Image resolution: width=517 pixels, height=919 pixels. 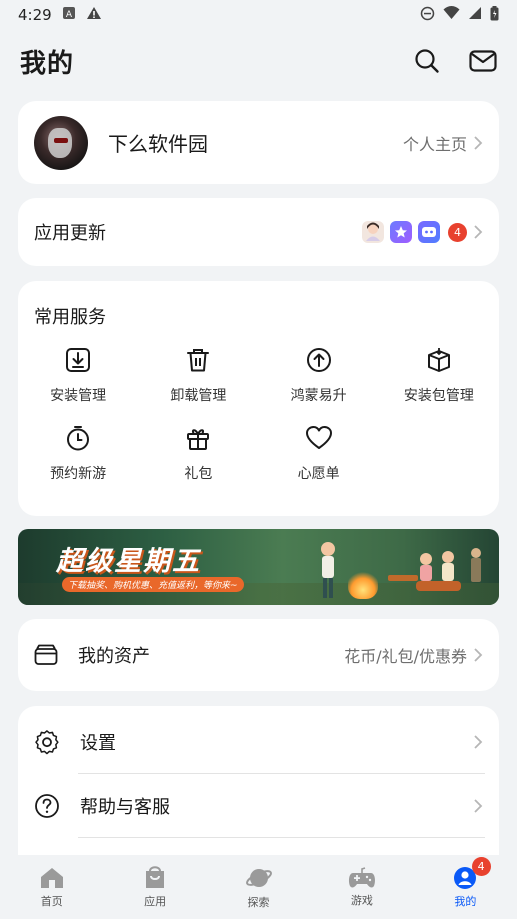 I want to click on nav-label: 首页, so click(x=51, y=901).